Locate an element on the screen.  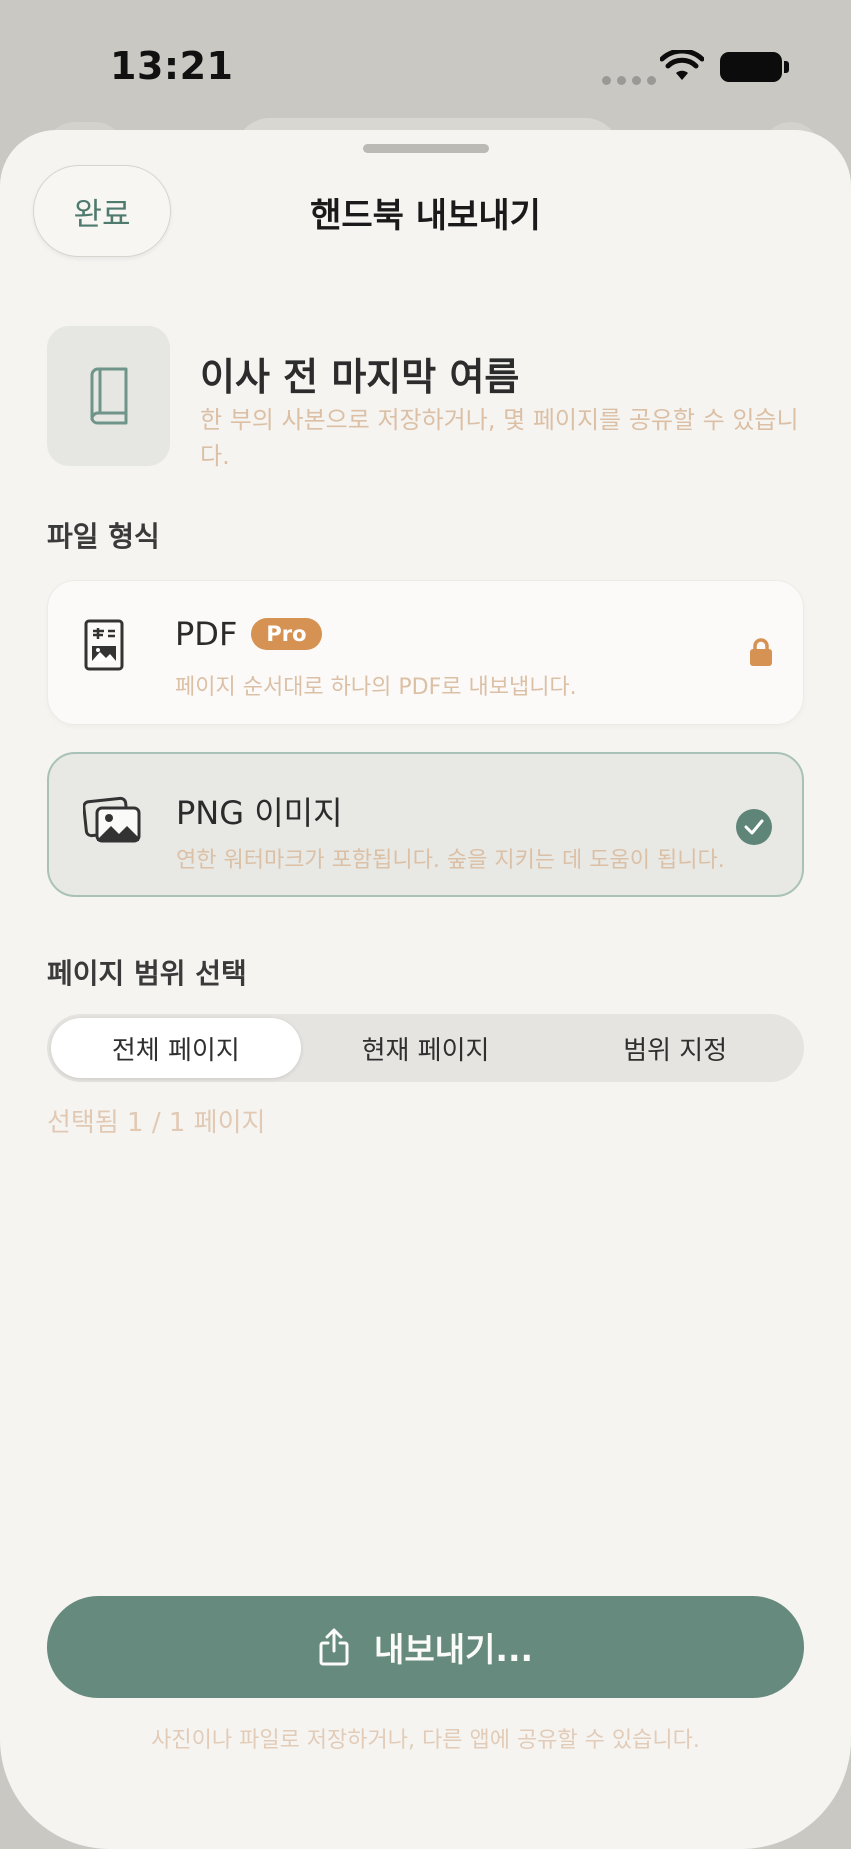
segment-all-pages: 전체 페이지 is located at coordinates (176, 1048).